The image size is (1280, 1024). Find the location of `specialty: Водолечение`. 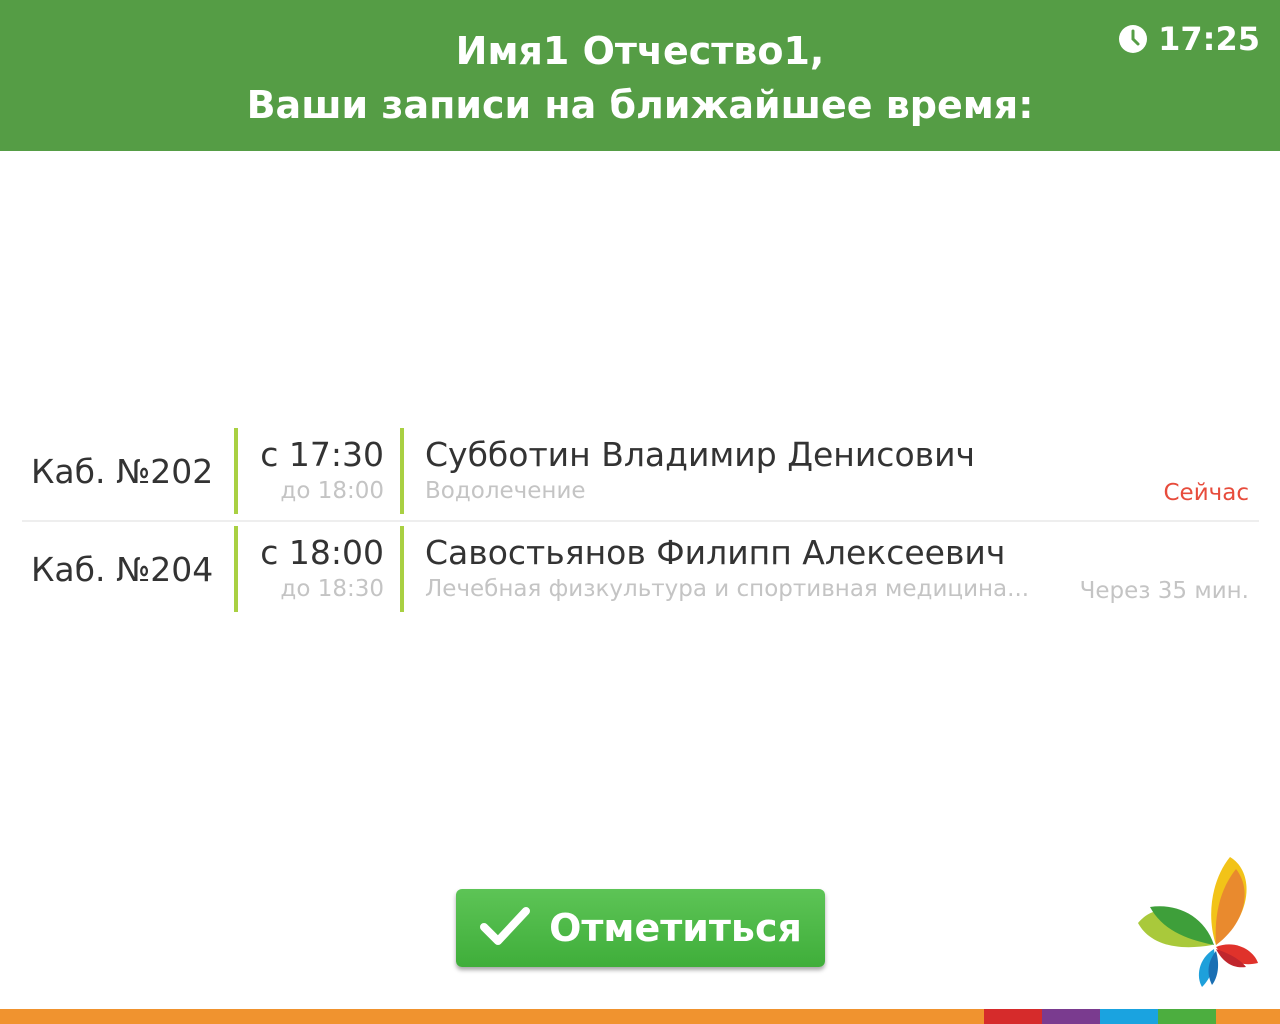

specialty: Водолечение is located at coordinates (505, 491).